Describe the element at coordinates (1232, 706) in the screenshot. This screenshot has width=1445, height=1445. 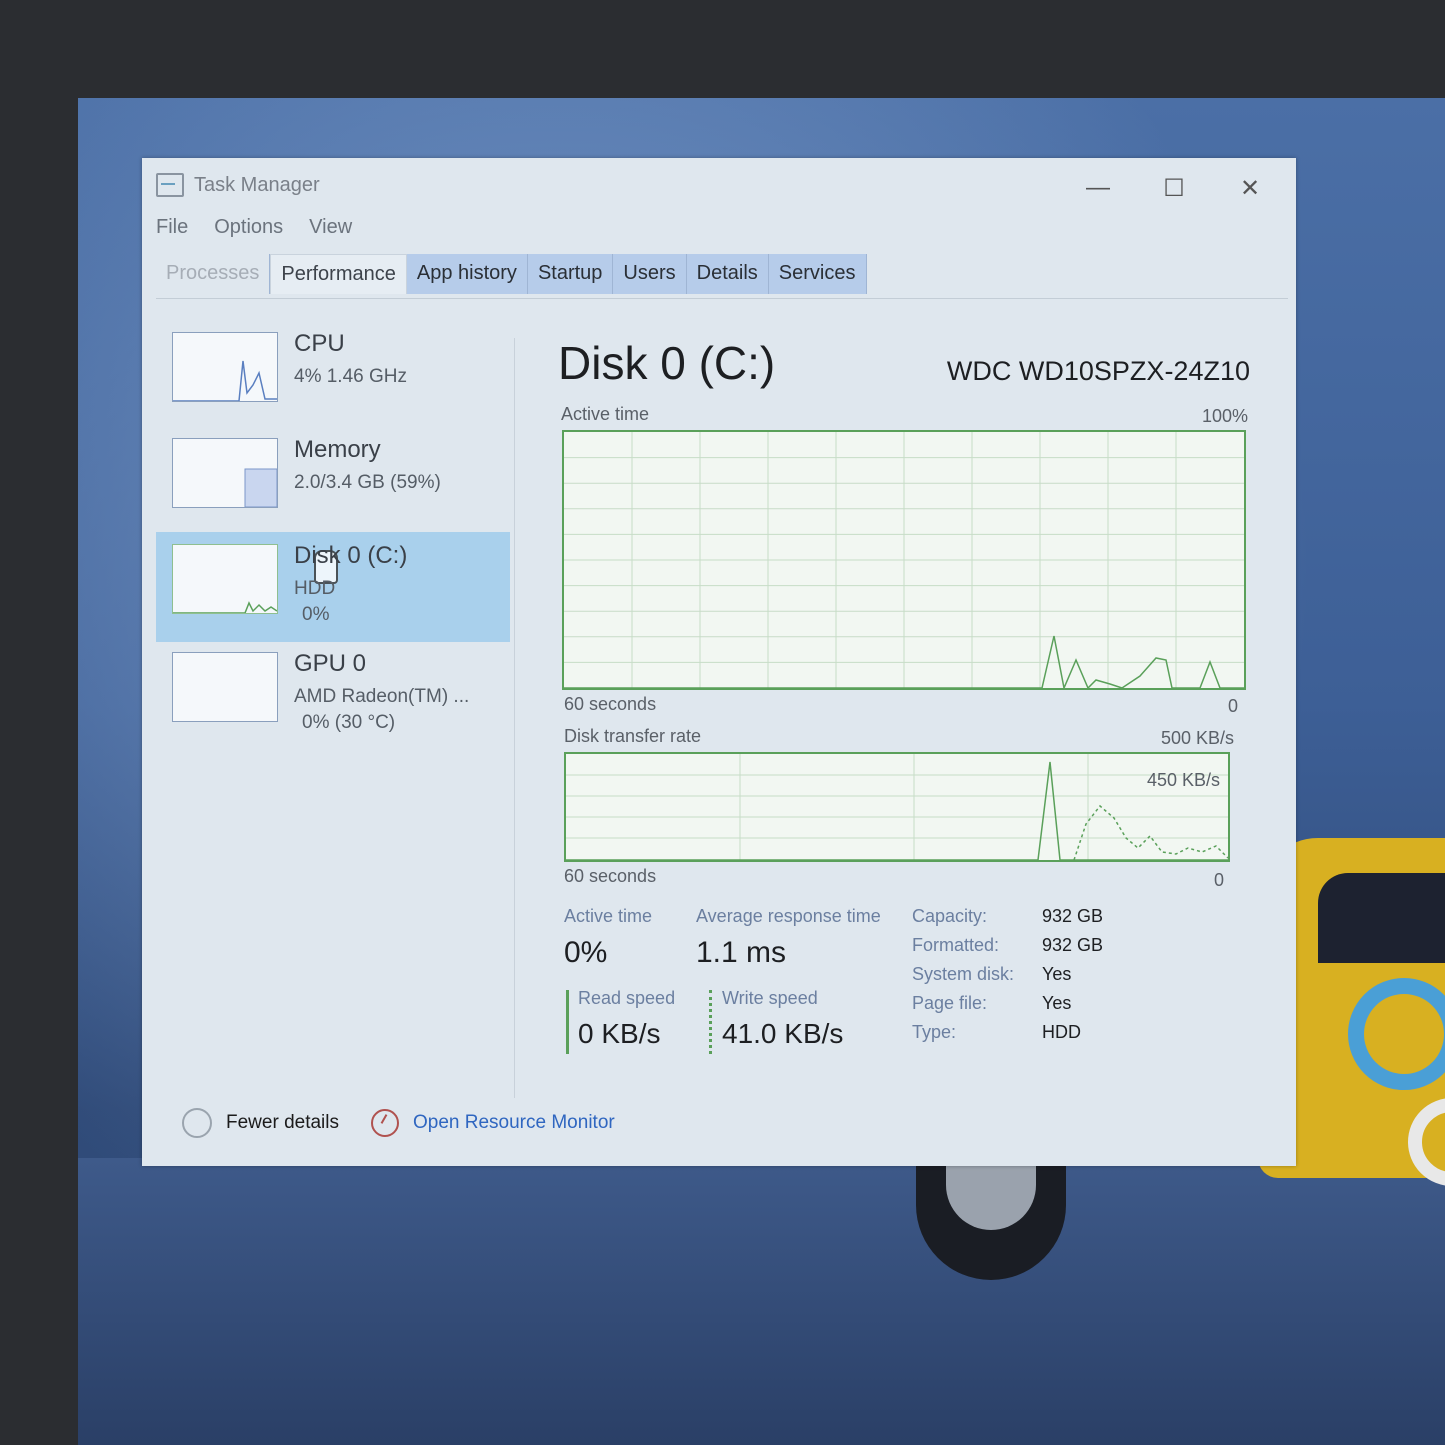
I see `active-time-graph-min: 0` at that location.